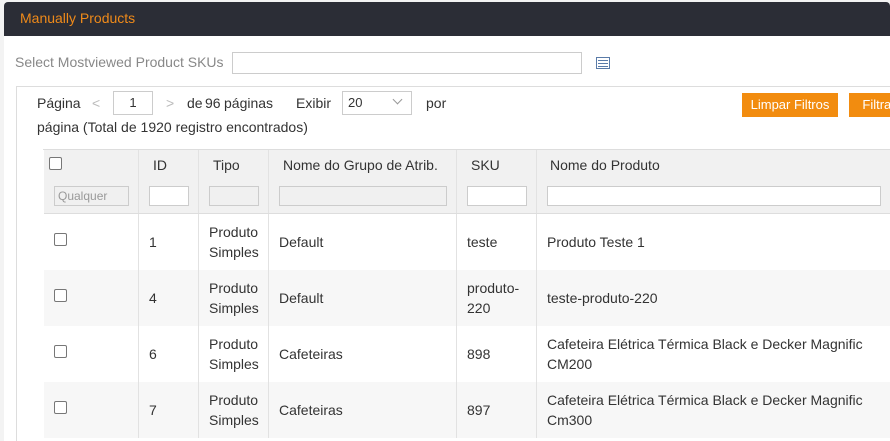 The width and height of the screenshot is (890, 441). Describe the element at coordinates (153, 298) in the screenshot. I see `row-id: 4` at that location.